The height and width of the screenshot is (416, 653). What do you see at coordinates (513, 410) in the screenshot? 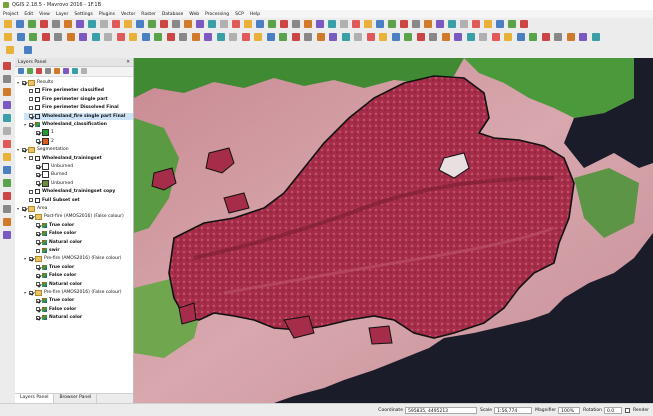
I see `scale-field: 1:56,774` at bounding box center [513, 410].